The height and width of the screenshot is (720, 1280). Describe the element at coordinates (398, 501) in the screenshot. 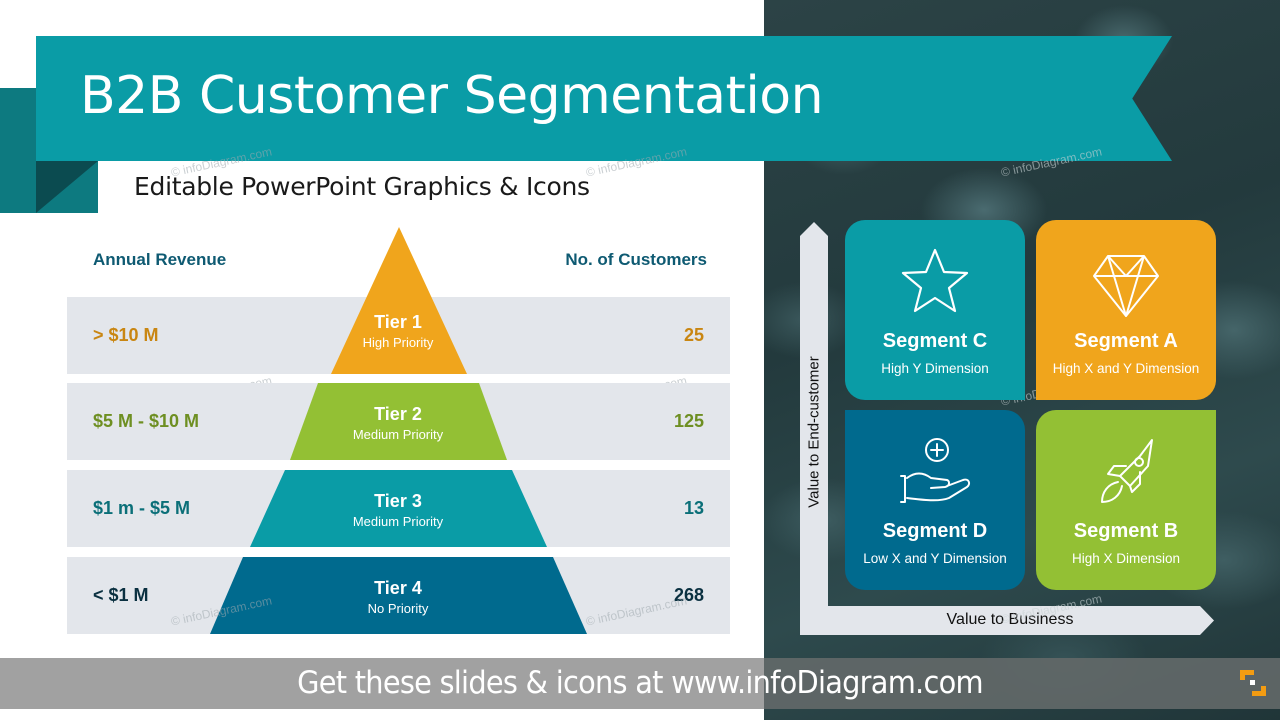

I see `tier-name: Tier 3` at that location.